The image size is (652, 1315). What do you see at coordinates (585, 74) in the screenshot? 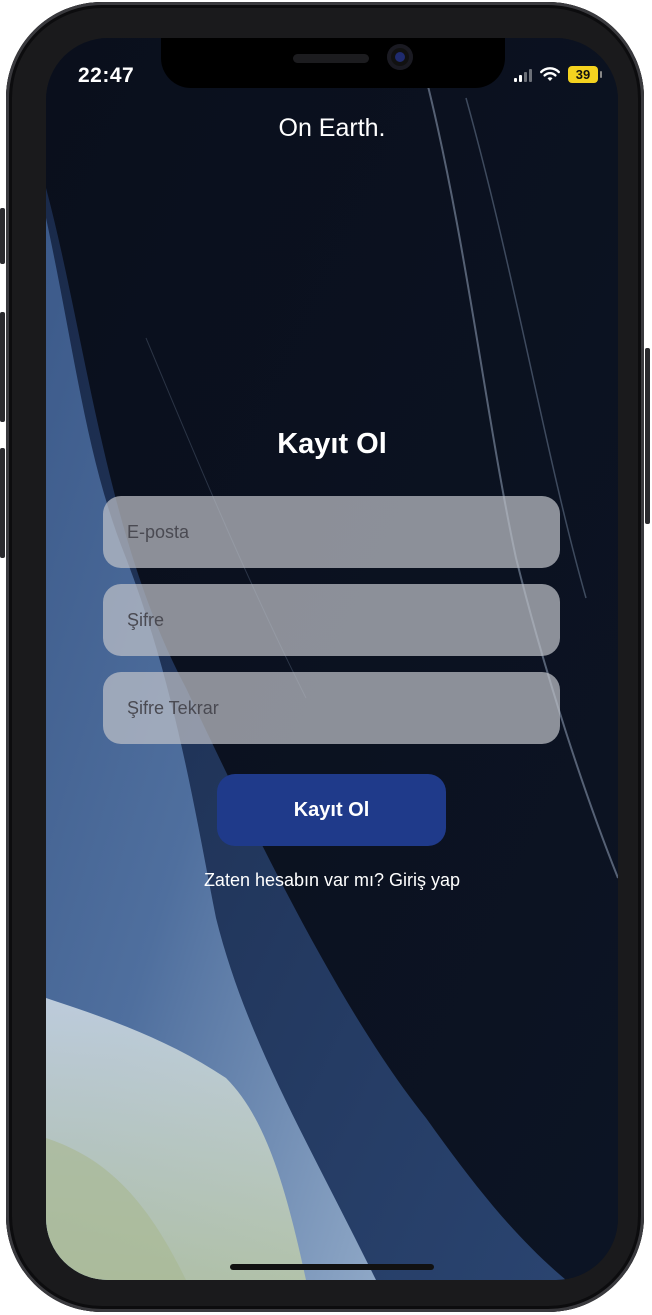
I see `battery-icon: 39` at bounding box center [585, 74].